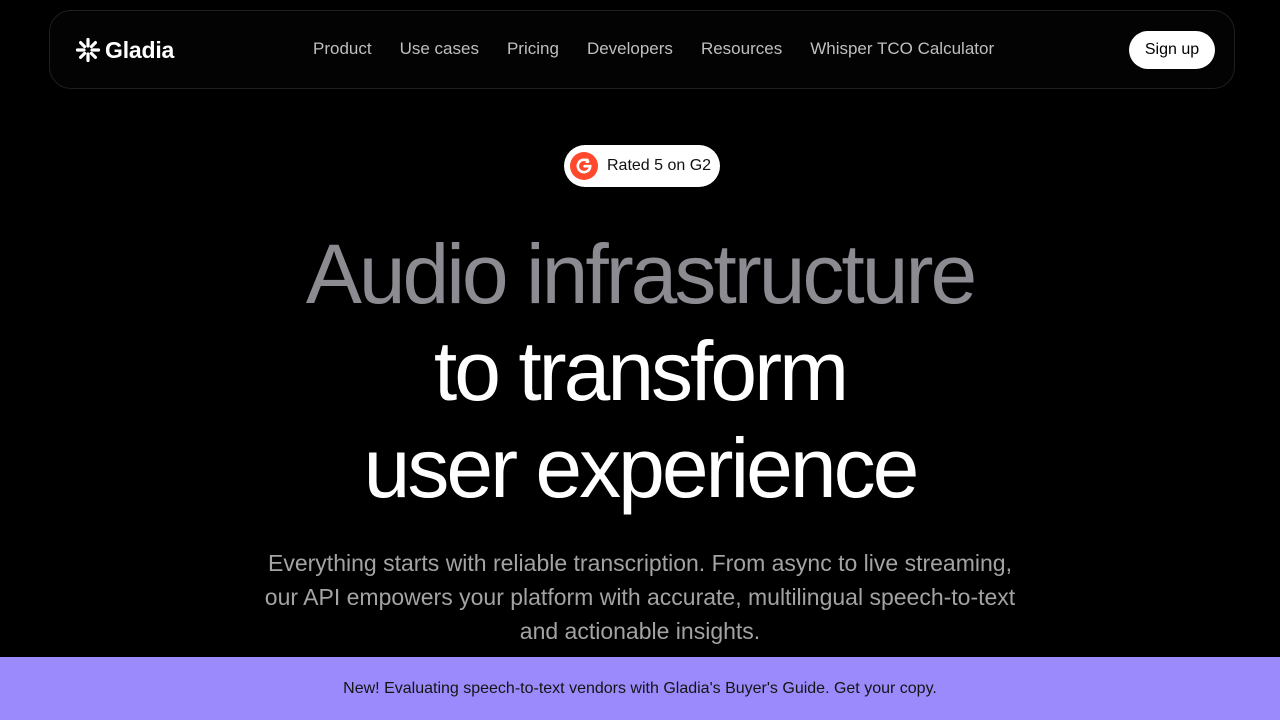 This screenshot has width=1280, height=720. I want to click on svg-text: 2, so click(587, 161).